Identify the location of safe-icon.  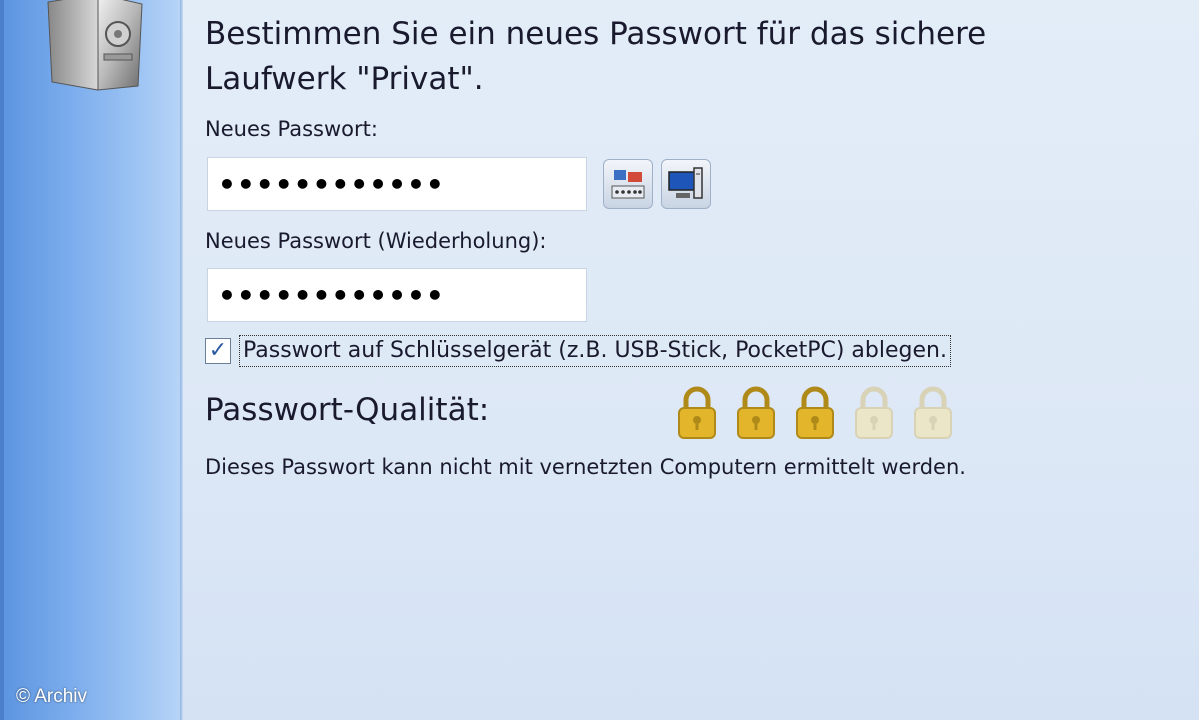
(95, 45).